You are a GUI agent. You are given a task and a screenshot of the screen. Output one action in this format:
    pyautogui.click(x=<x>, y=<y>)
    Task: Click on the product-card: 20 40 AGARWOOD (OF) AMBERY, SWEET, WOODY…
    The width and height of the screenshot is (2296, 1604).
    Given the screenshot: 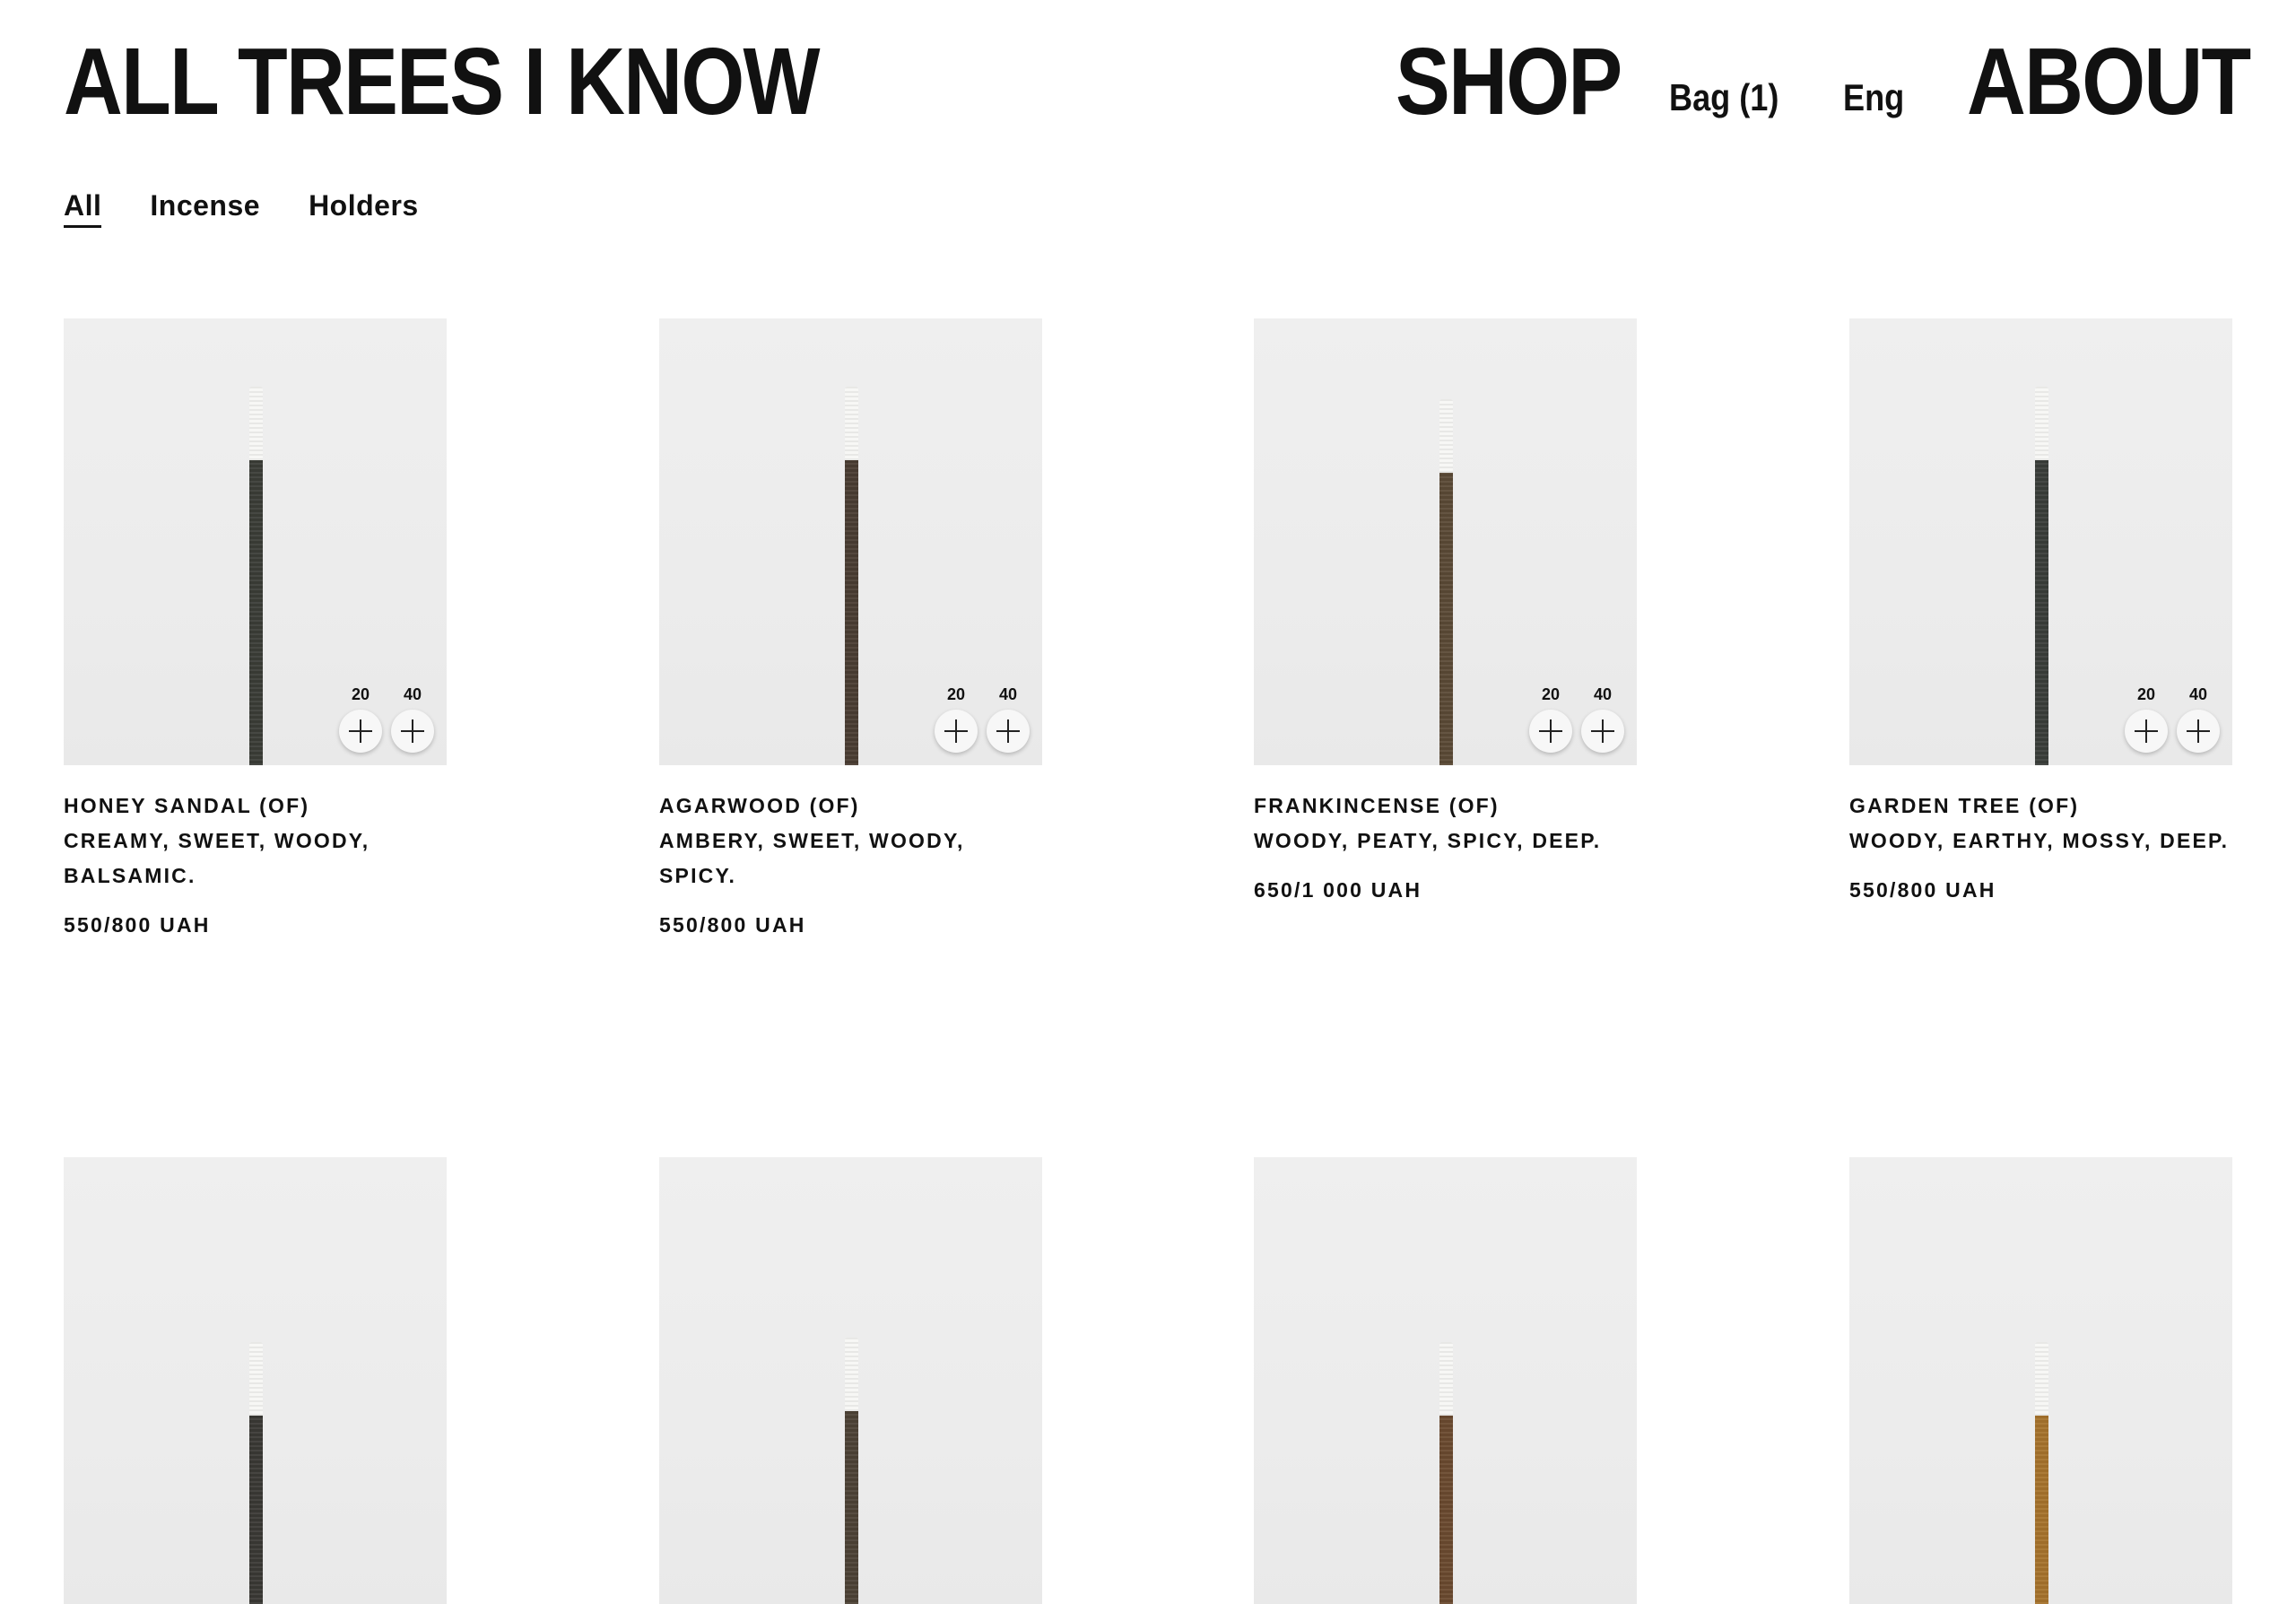 What is the action you would take?
    pyautogui.click(x=850, y=627)
    